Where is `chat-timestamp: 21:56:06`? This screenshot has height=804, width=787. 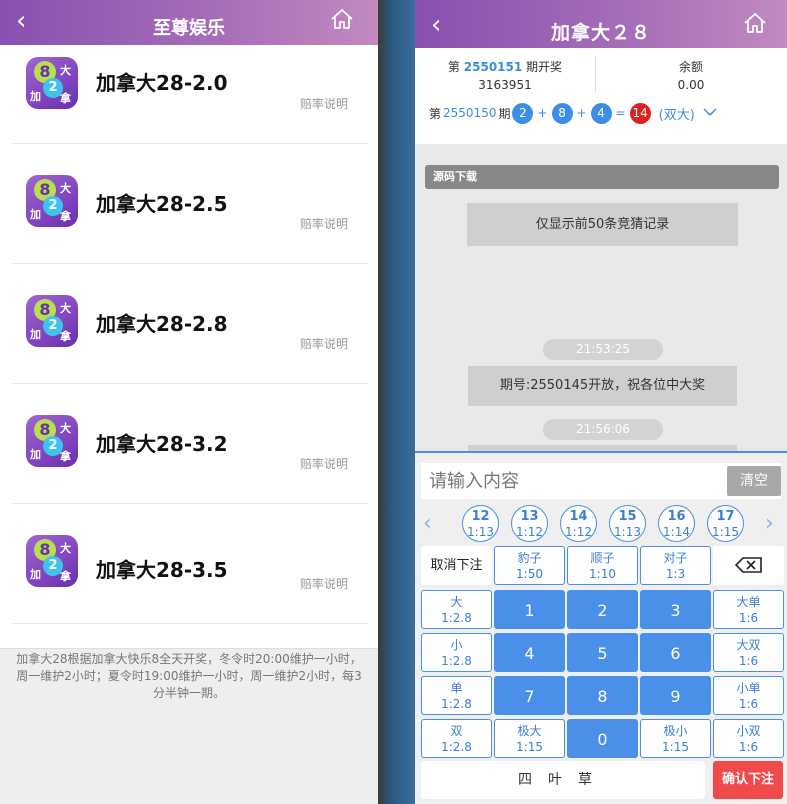
chat-timestamp: 21:56:06 is located at coordinates (603, 429).